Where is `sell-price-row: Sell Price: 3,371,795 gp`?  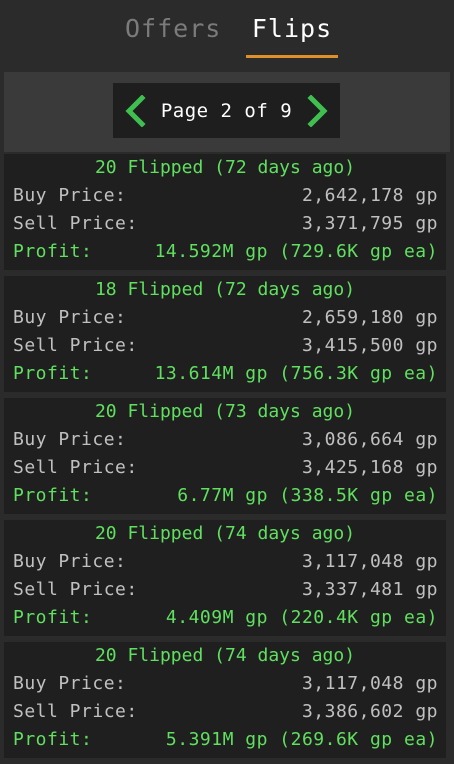 sell-price-row: Sell Price: 3,371,795 gp is located at coordinates (225, 223).